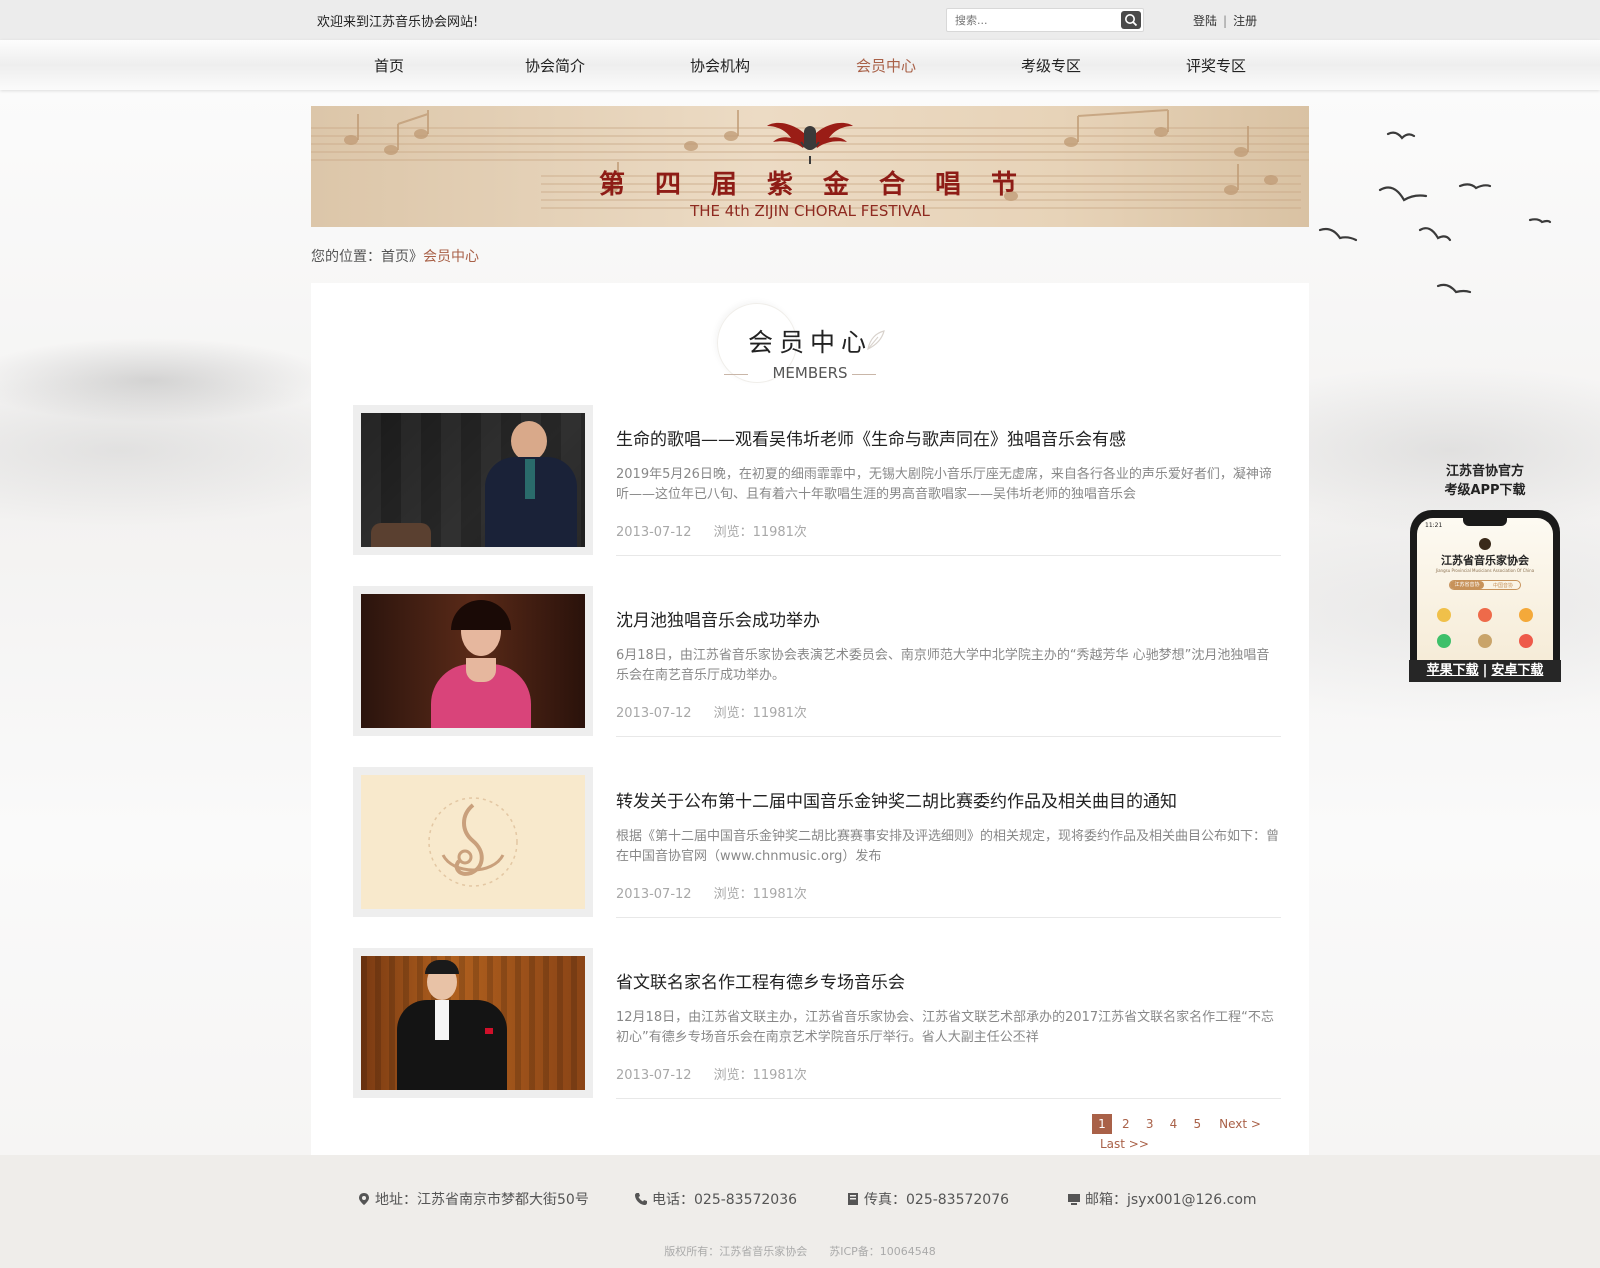 The height and width of the screenshot is (1268, 1600). What do you see at coordinates (1124, 1144) in the screenshot?
I see `last-page-link: Last >>` at bounding box center [1124, 1144].